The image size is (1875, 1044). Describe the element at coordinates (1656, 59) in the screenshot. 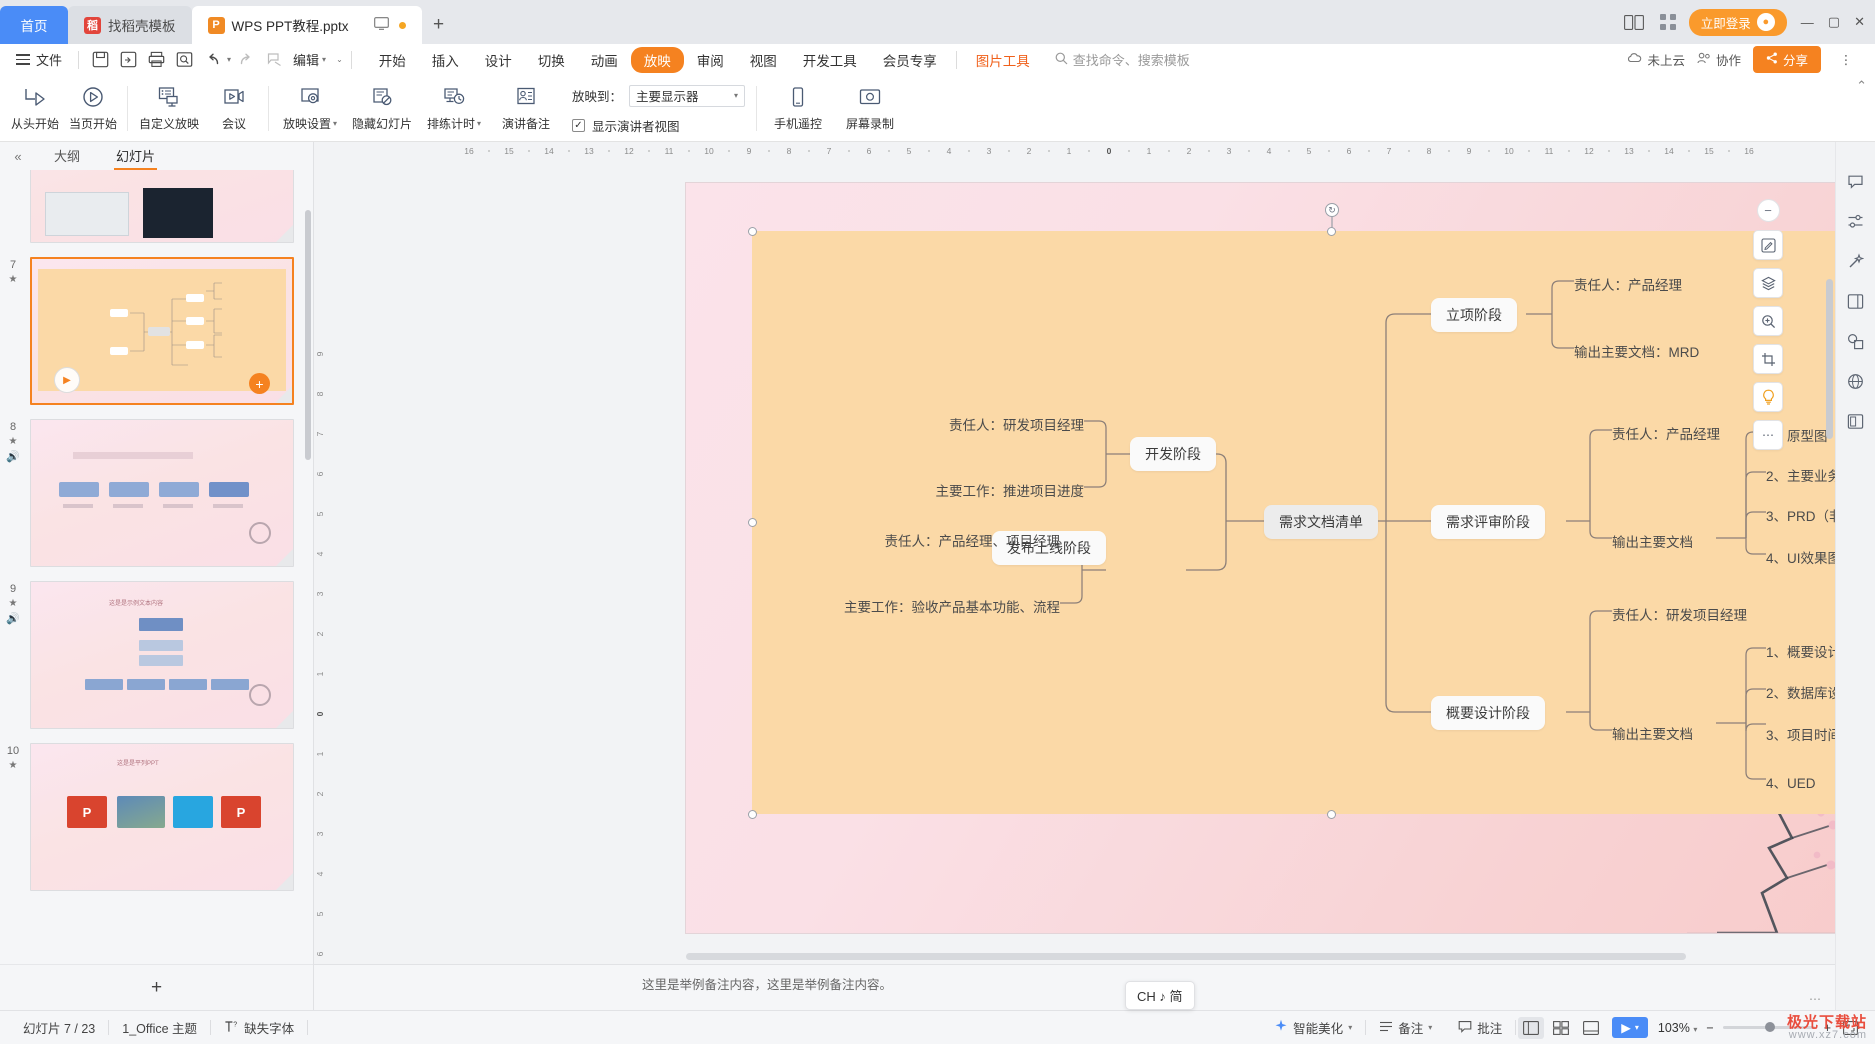

I see `cloud-status: 未上云` at that location.